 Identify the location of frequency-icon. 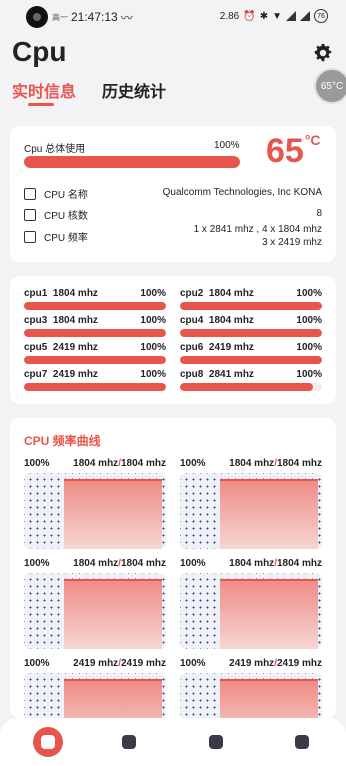
(30, 236).